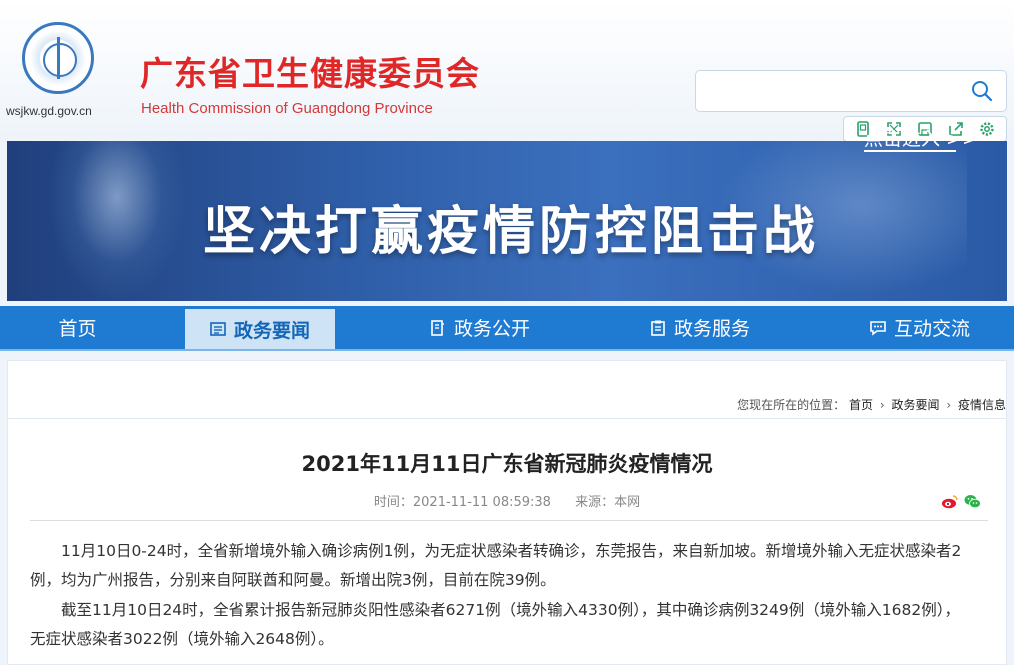  I want to click on search-input, so click(851, 91).